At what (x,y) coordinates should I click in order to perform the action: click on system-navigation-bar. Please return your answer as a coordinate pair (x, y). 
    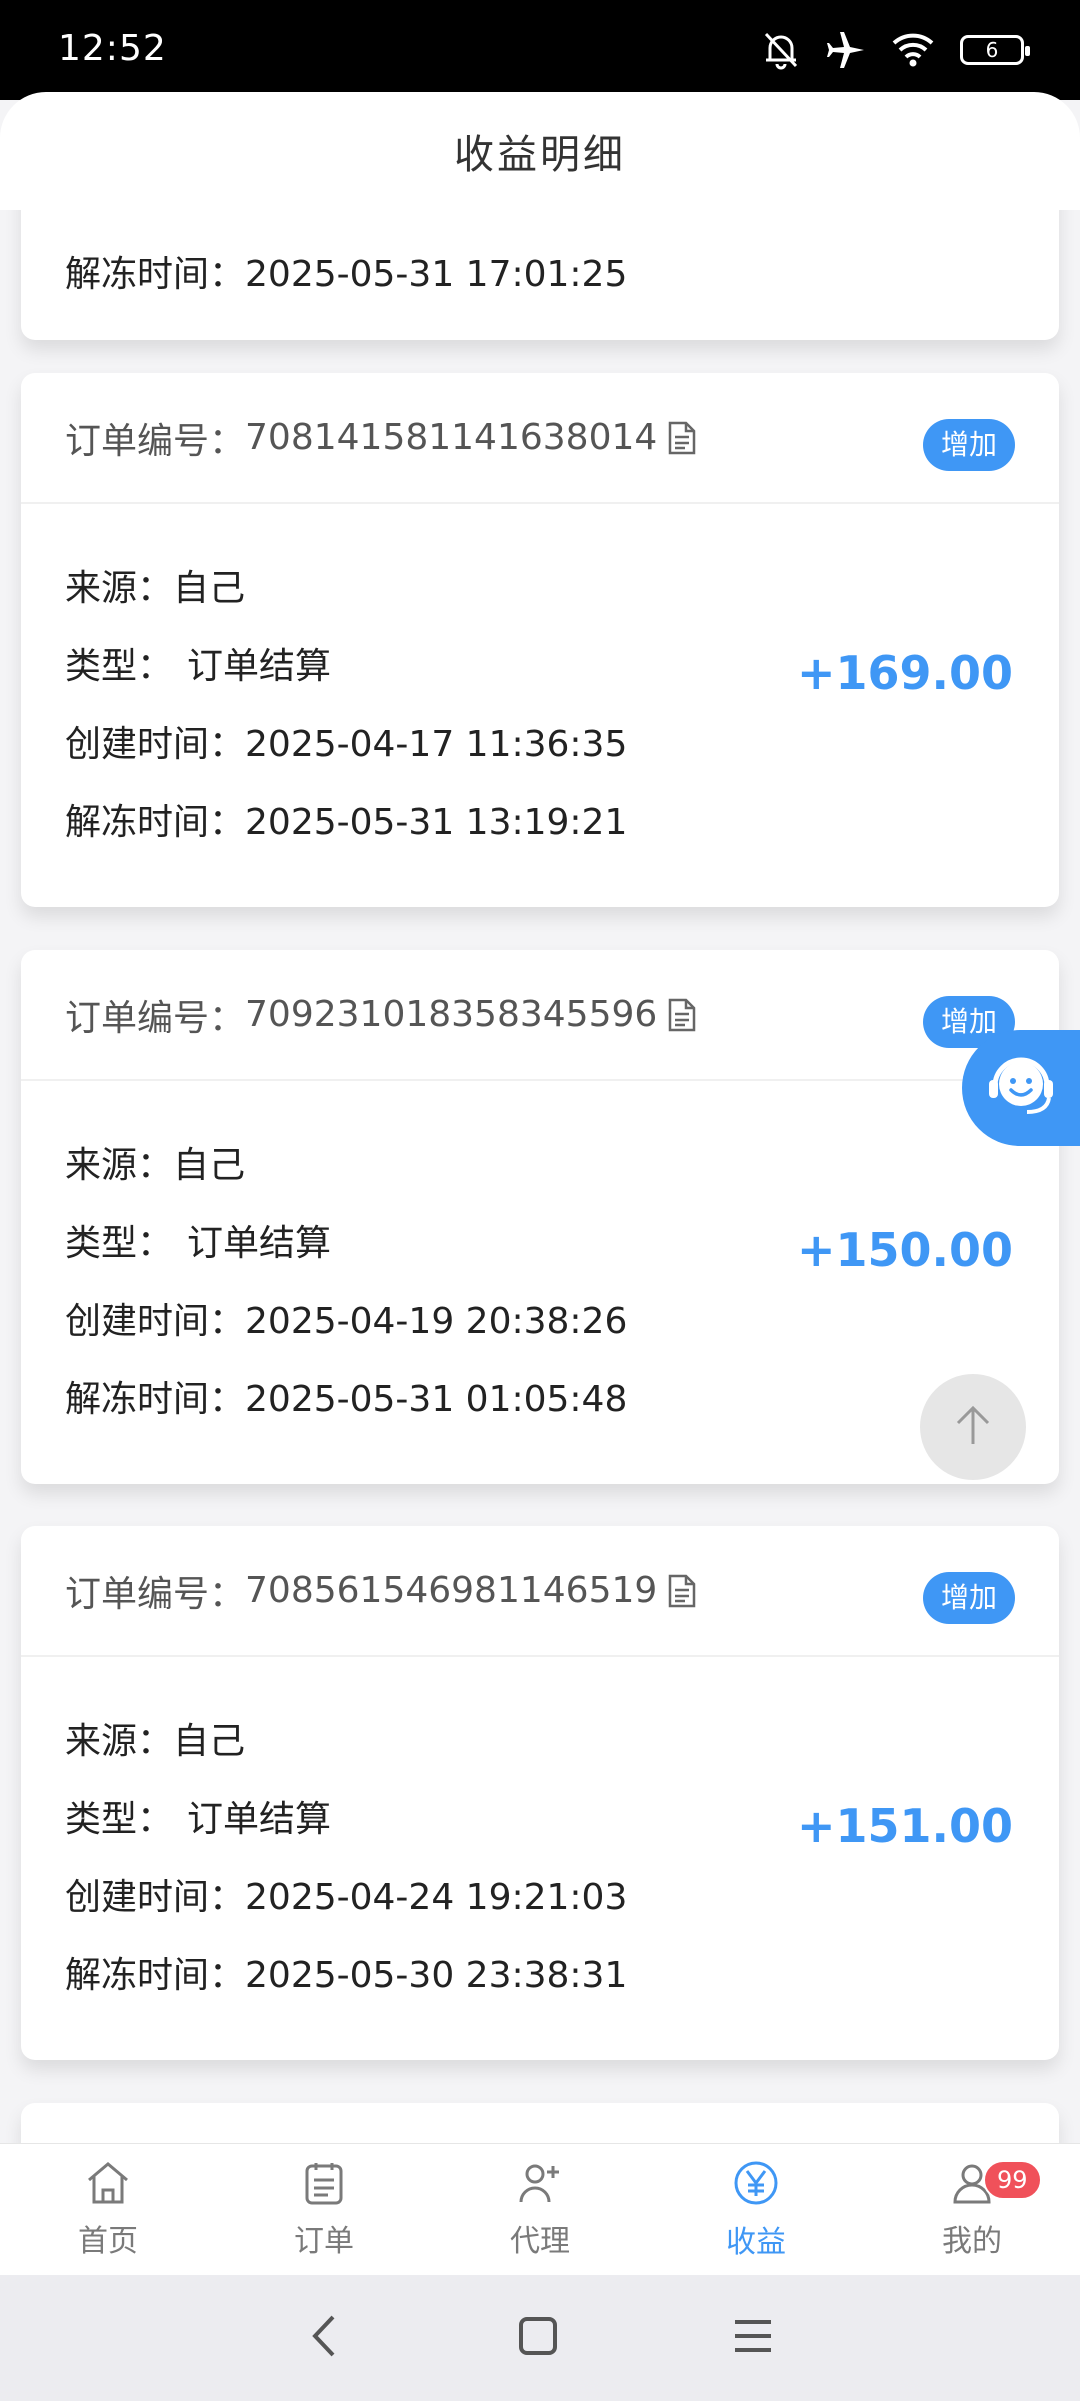
    Looking at the image, I should click on (540, 2338).